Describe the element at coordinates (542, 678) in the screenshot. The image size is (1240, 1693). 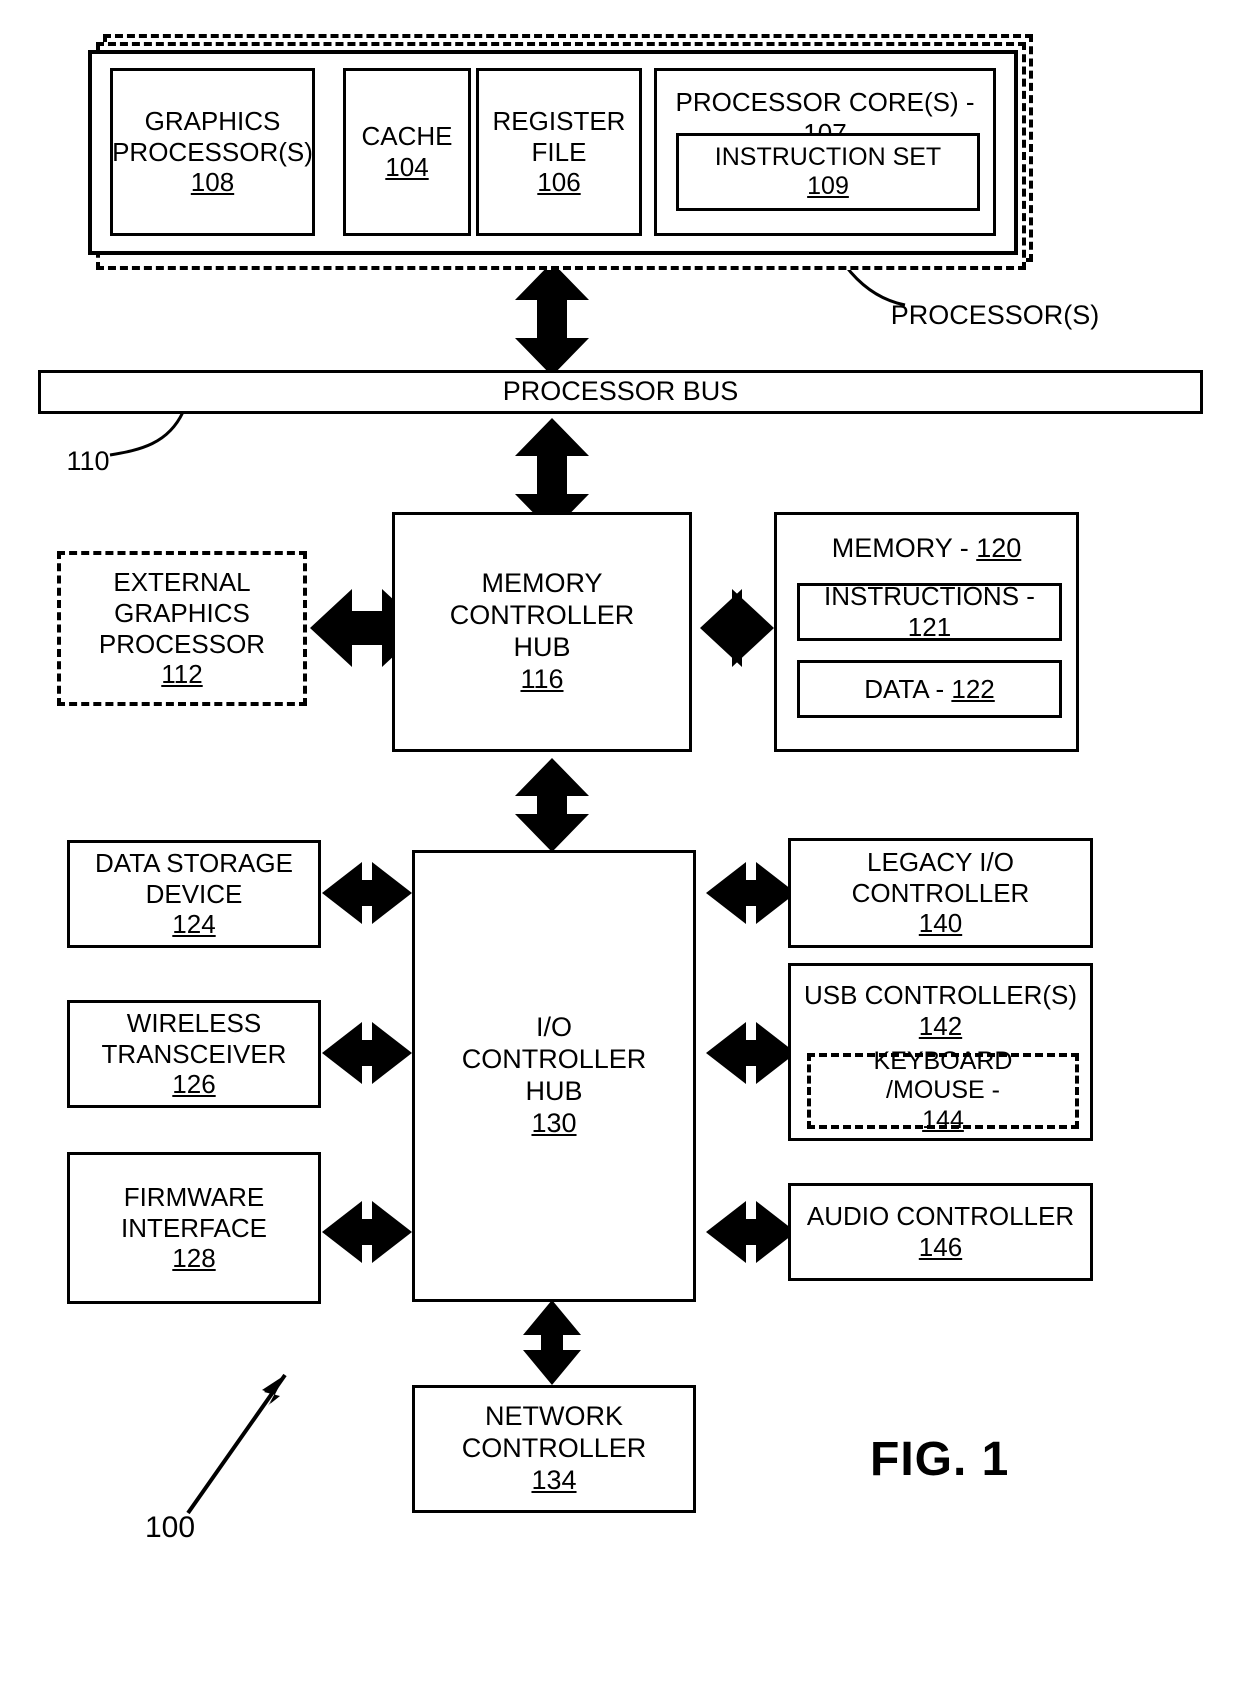
I see `memory-controller-hub-ref: 116` at that location.